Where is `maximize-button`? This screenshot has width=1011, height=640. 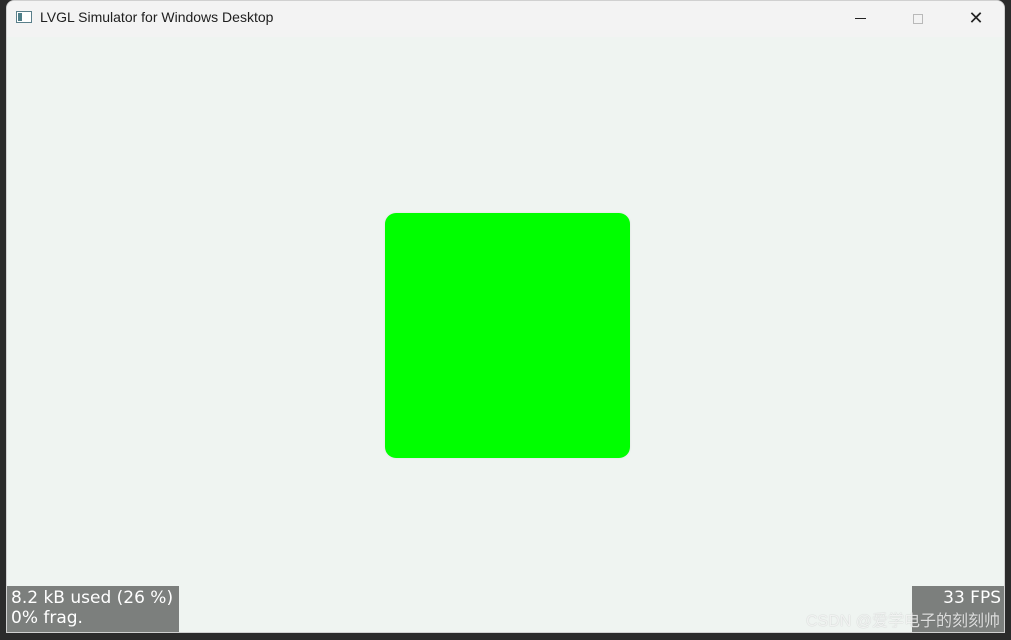 maximize-button is located at coordinates (918, 19).